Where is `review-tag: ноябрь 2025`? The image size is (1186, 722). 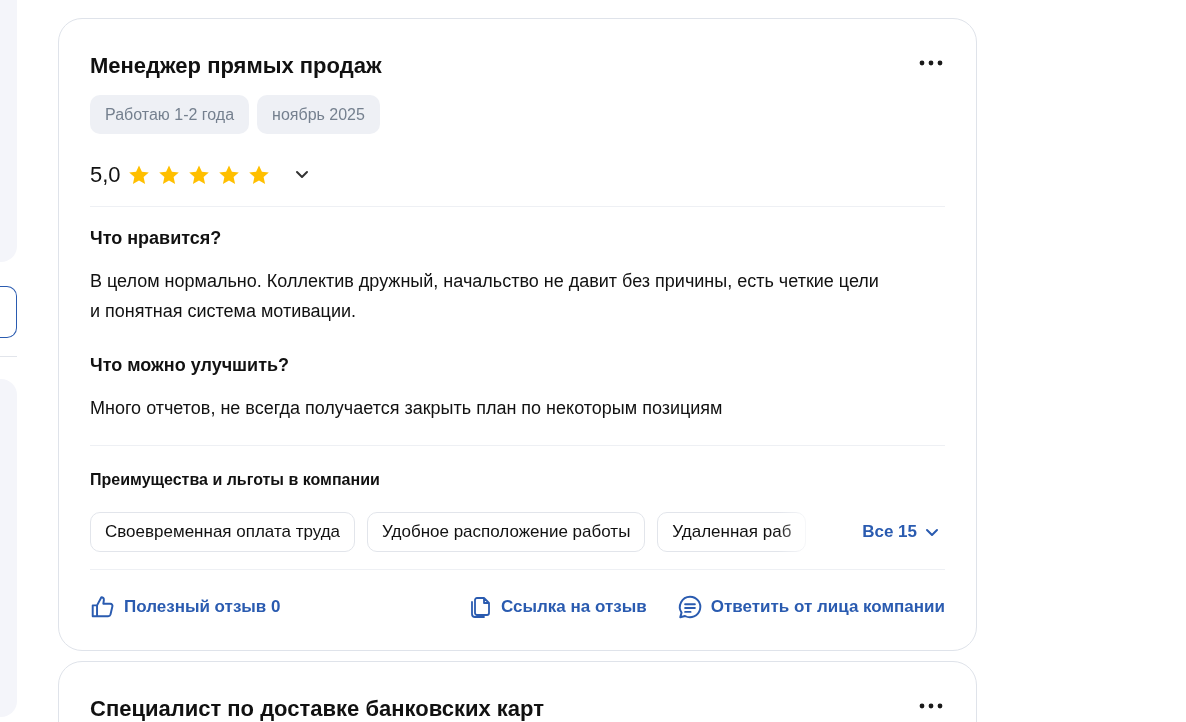
review-tag: ноябрь 2025 is located at coordinates (318, 114).